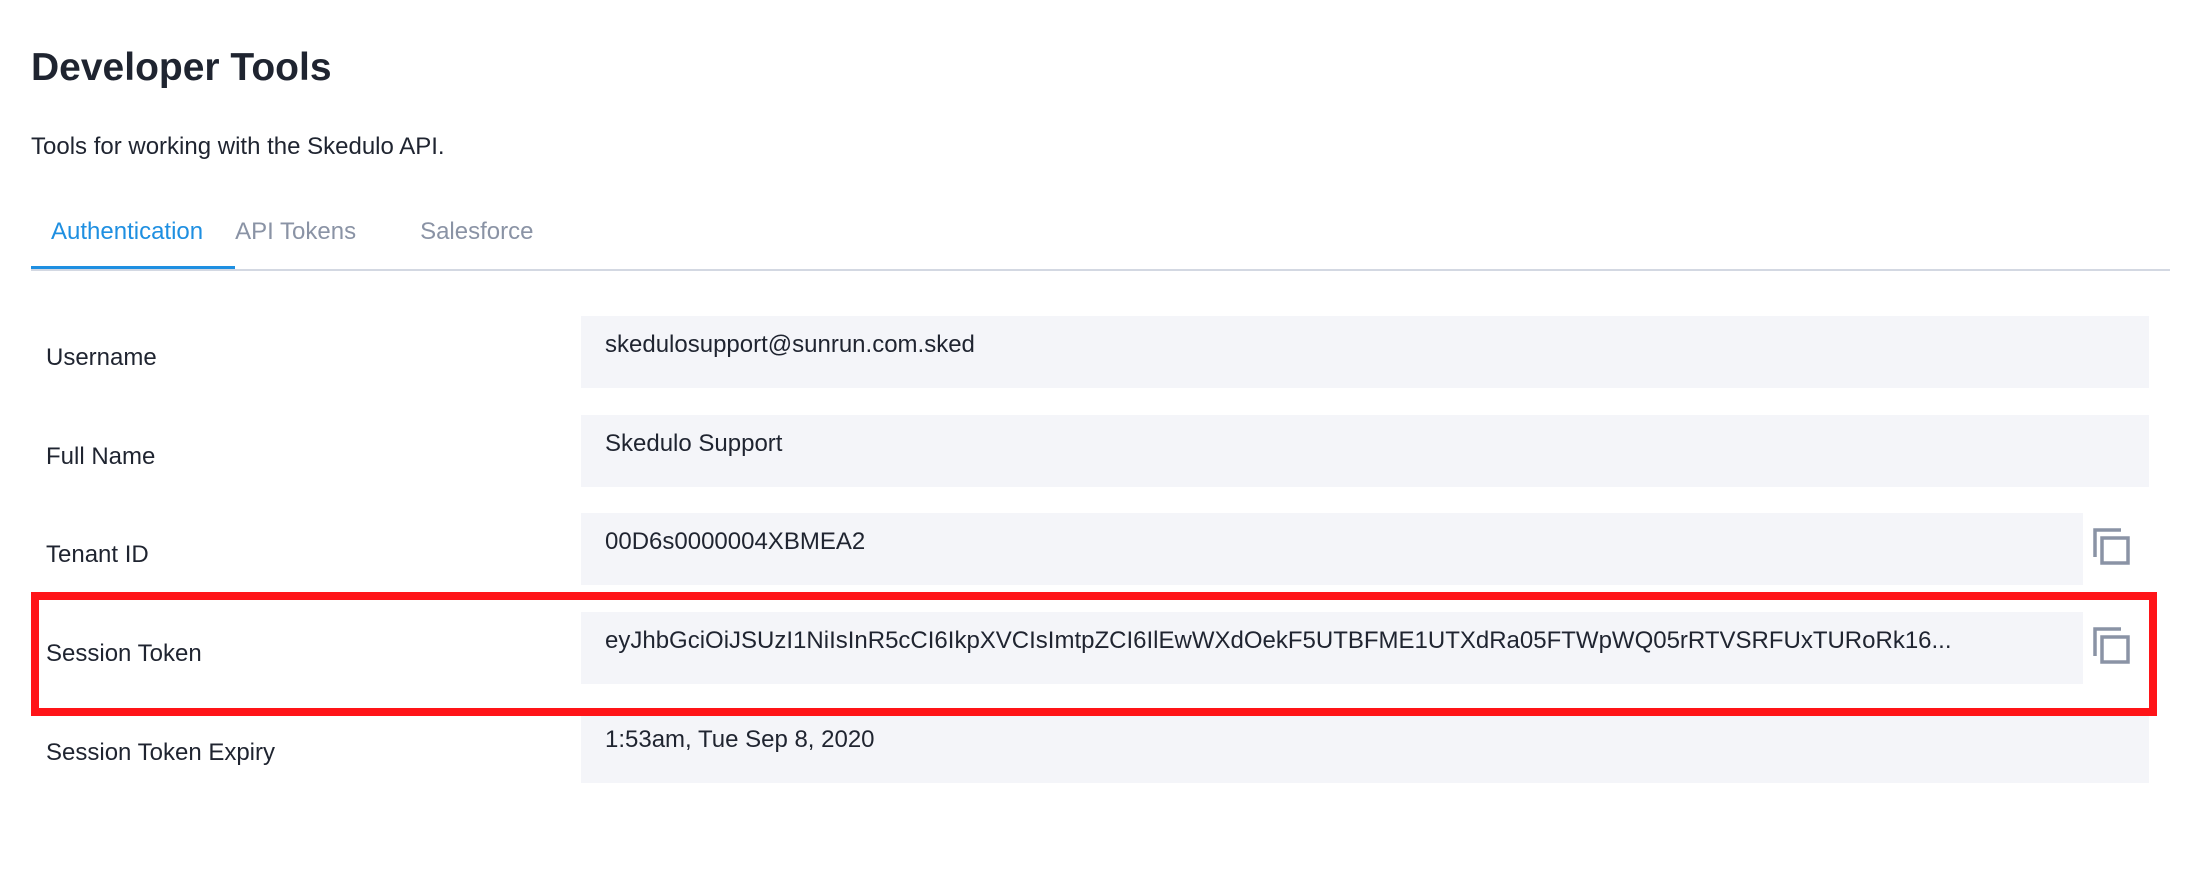 Image resolution: width=2190 pixels, height=894 pixels. What do you see at coordinates (327, 239) in the screenshot?
I see `tab-api-tokens: API Tokens` at bounding box center [327, 239].